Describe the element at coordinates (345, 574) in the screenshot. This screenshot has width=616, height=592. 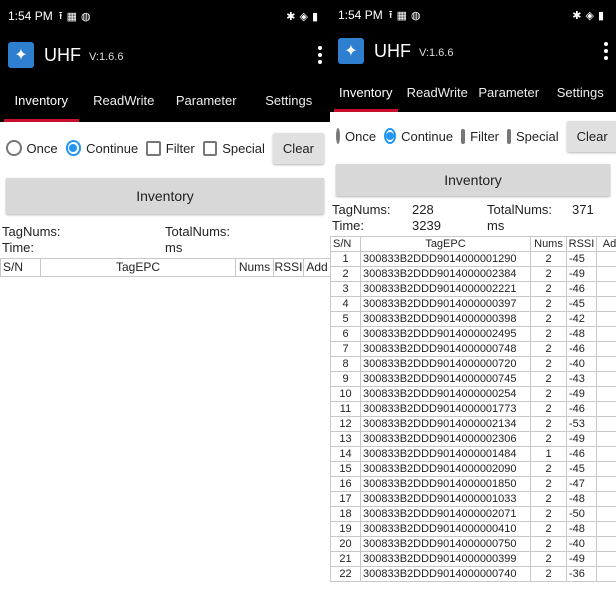
I see `row-sn: 22` at that location.